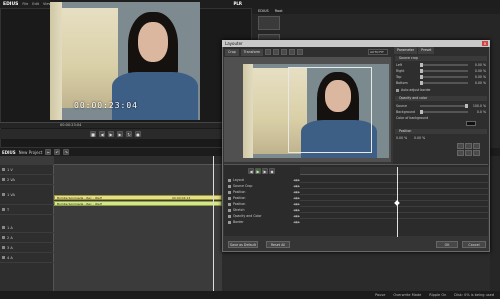  What do you see at coordinates (485, 43) in the screenshot?
I see `close-icon: ×` at bounding box center [485, 43].